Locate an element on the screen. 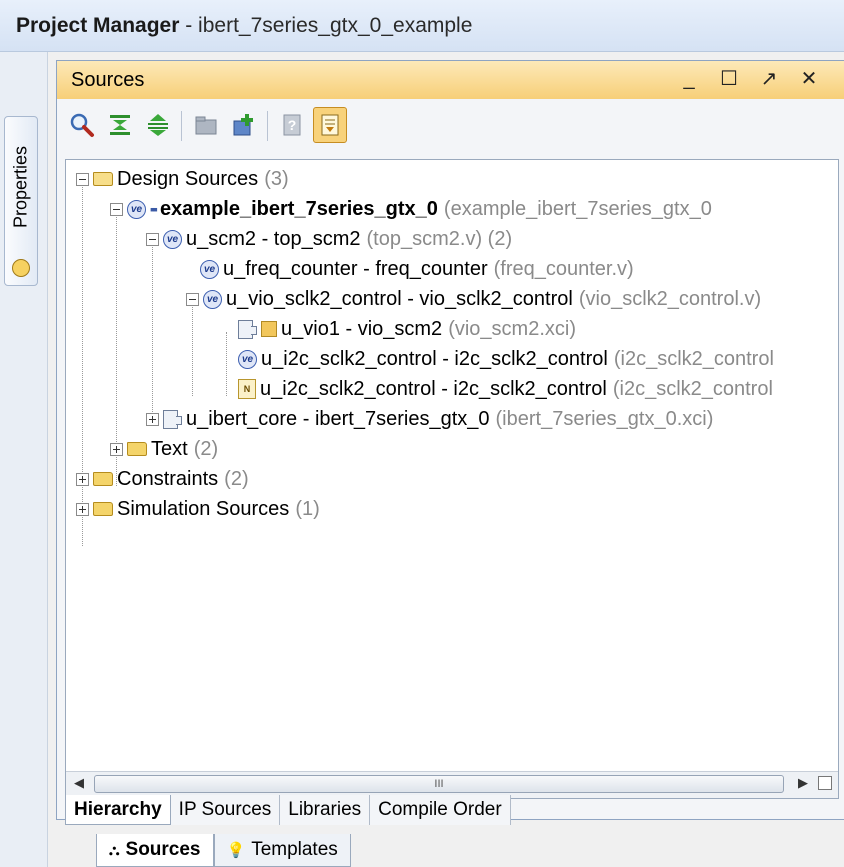 The height and width of the screenshot is (867, 844). tree-row-label: u_vio_sclk2_control - vio_sclk2_control is located at coordinates (399, 298).